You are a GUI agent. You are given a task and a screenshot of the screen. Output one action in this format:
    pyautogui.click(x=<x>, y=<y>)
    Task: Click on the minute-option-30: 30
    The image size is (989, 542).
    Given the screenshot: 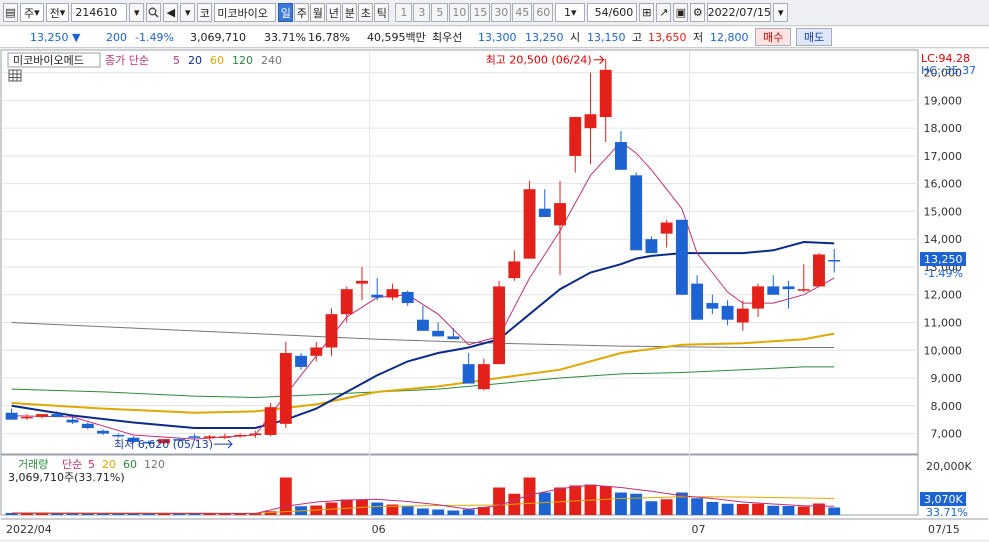 What is the action you would take?
    pyautogui.click(x=501, y=12)
    